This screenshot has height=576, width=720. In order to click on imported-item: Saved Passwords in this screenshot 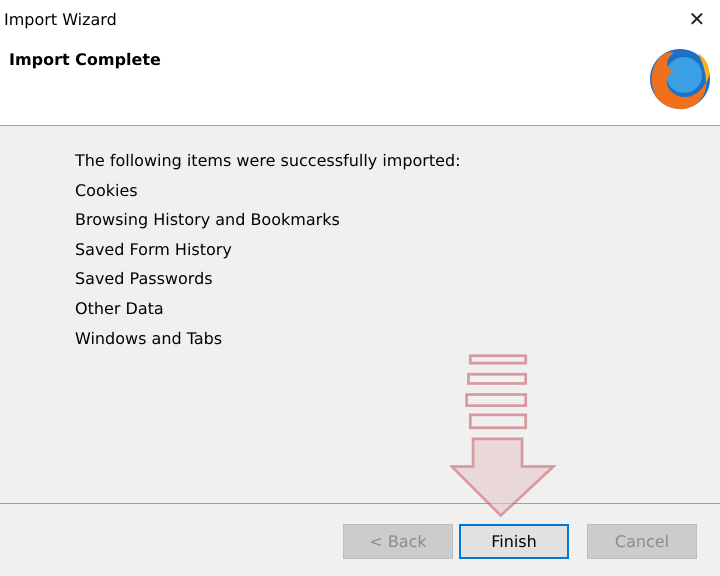, I will do `click(144, 279)`.